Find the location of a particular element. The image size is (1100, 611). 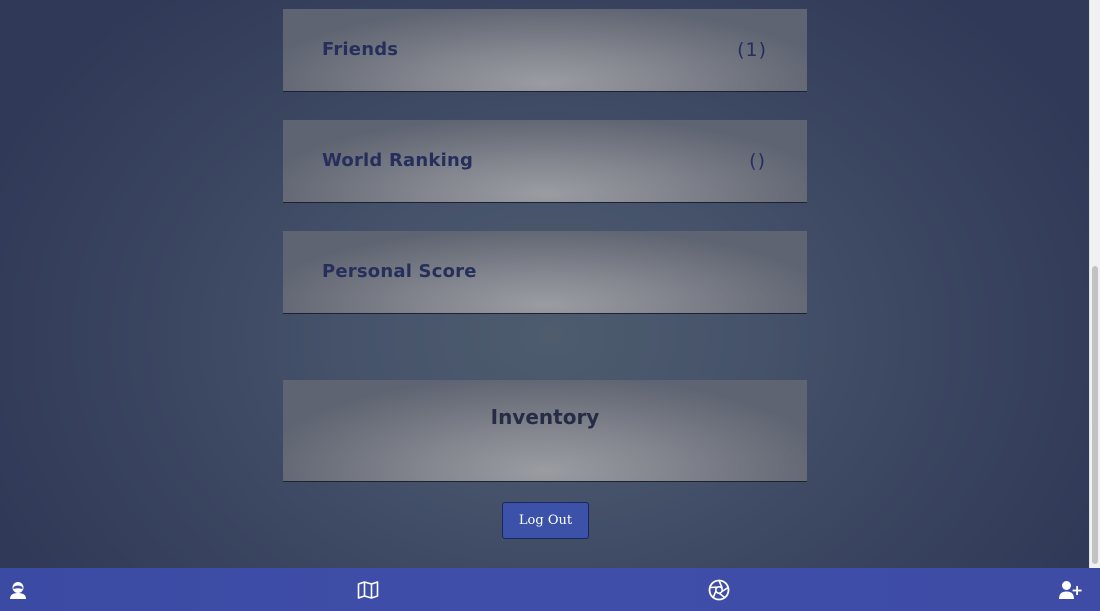

add-user-icon is located at coordinates (1070, 589).